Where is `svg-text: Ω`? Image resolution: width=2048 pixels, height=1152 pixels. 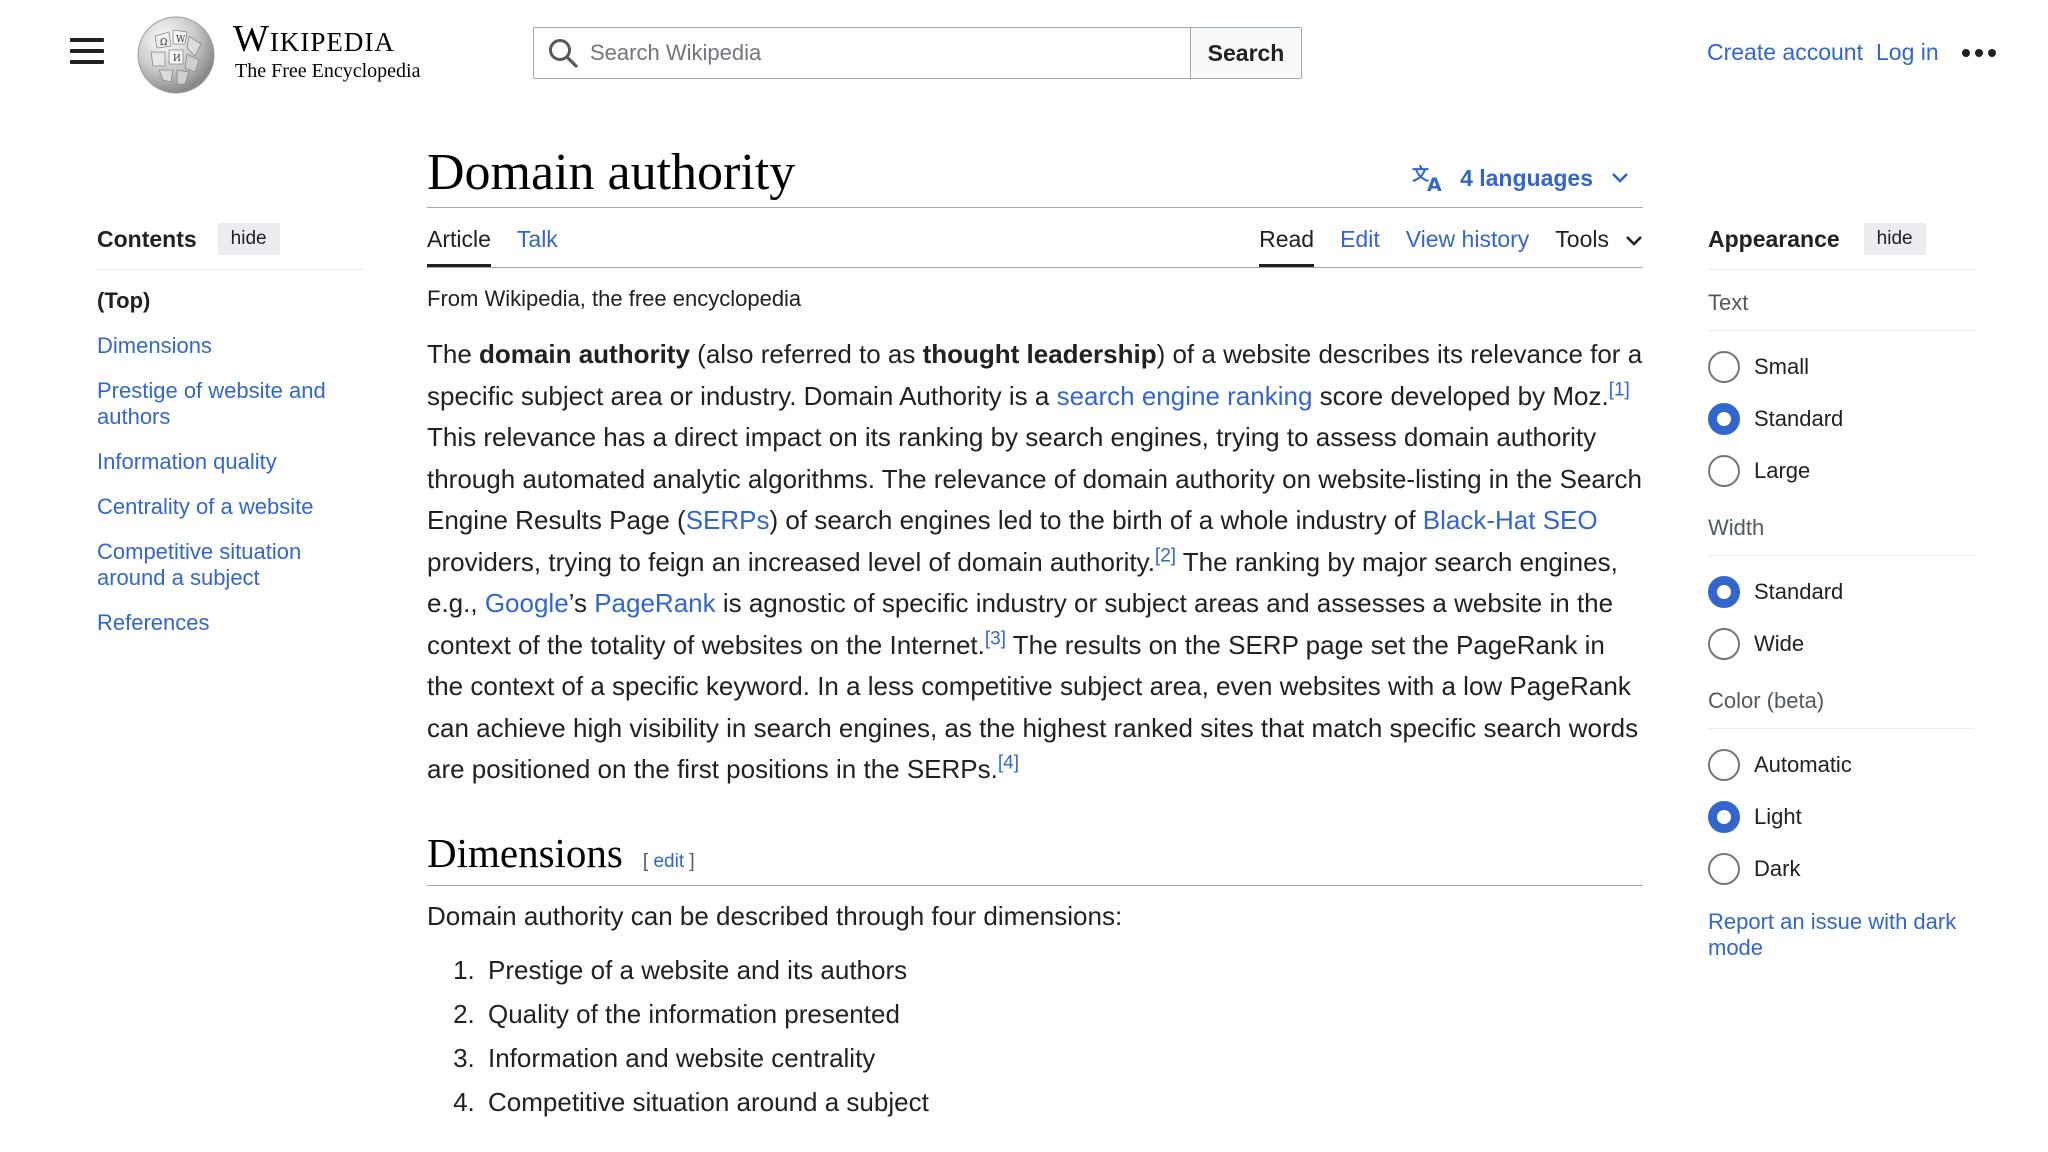 svg-text: Ω is located at coordinates (163, 43).